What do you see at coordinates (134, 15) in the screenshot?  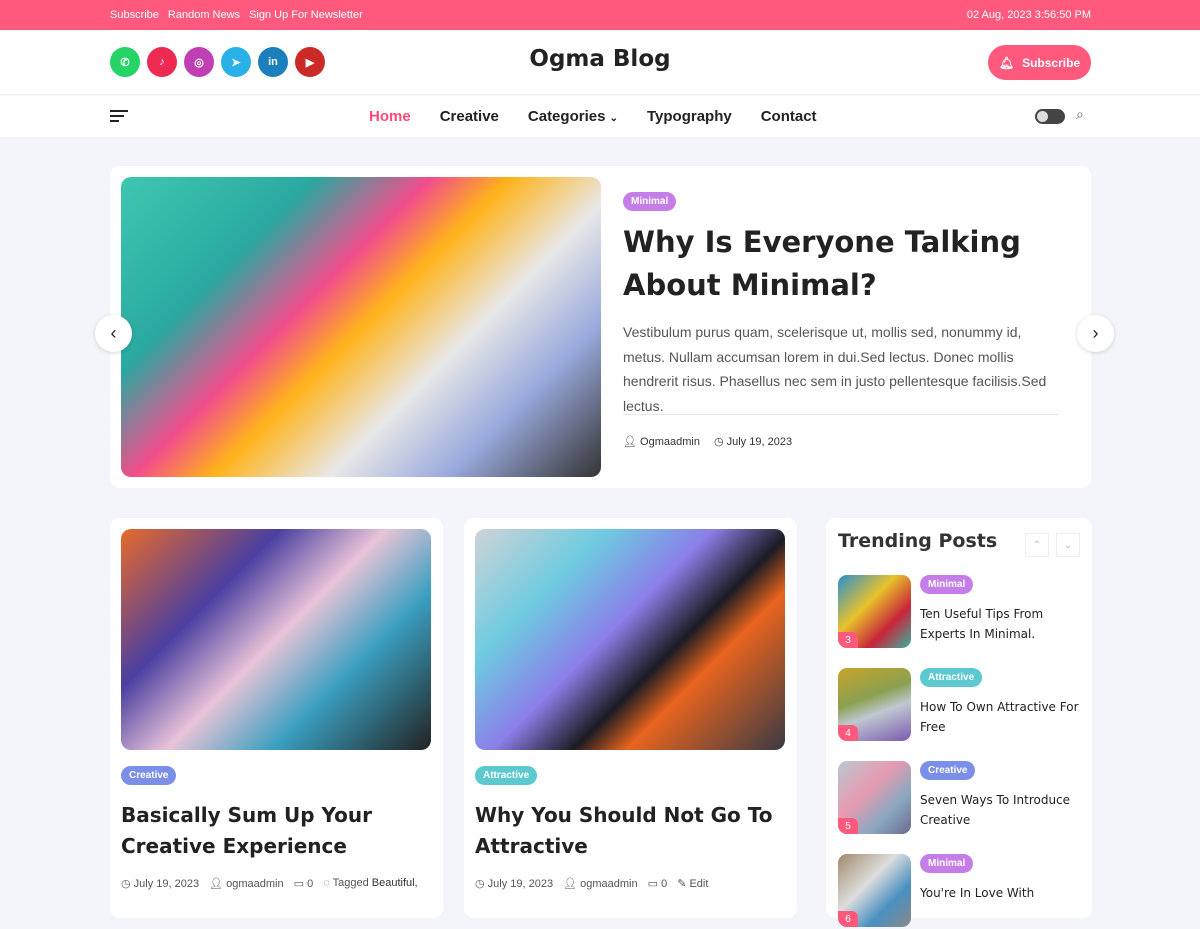 I see `top-link-subscribe: Subscribe` at bounding box center [134, 15].